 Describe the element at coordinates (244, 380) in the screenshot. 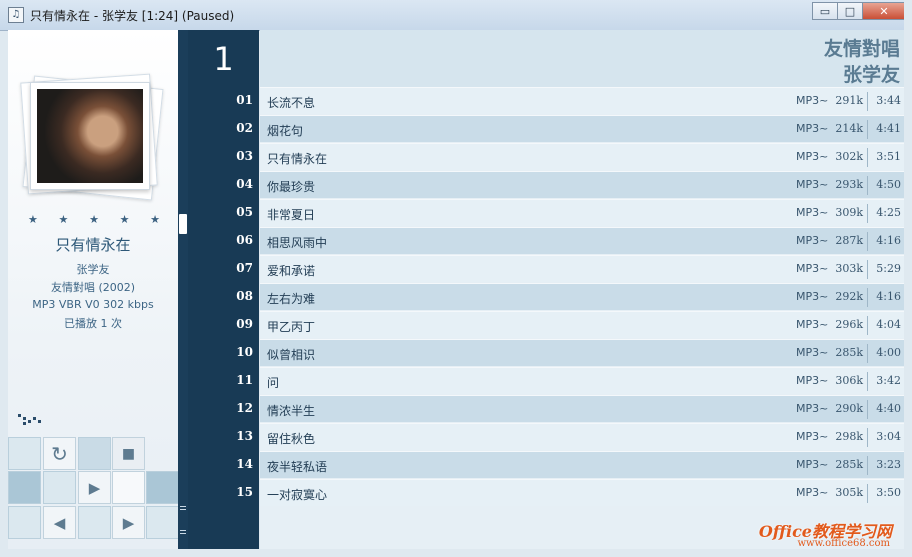

I see `track-number: 11` at that location.